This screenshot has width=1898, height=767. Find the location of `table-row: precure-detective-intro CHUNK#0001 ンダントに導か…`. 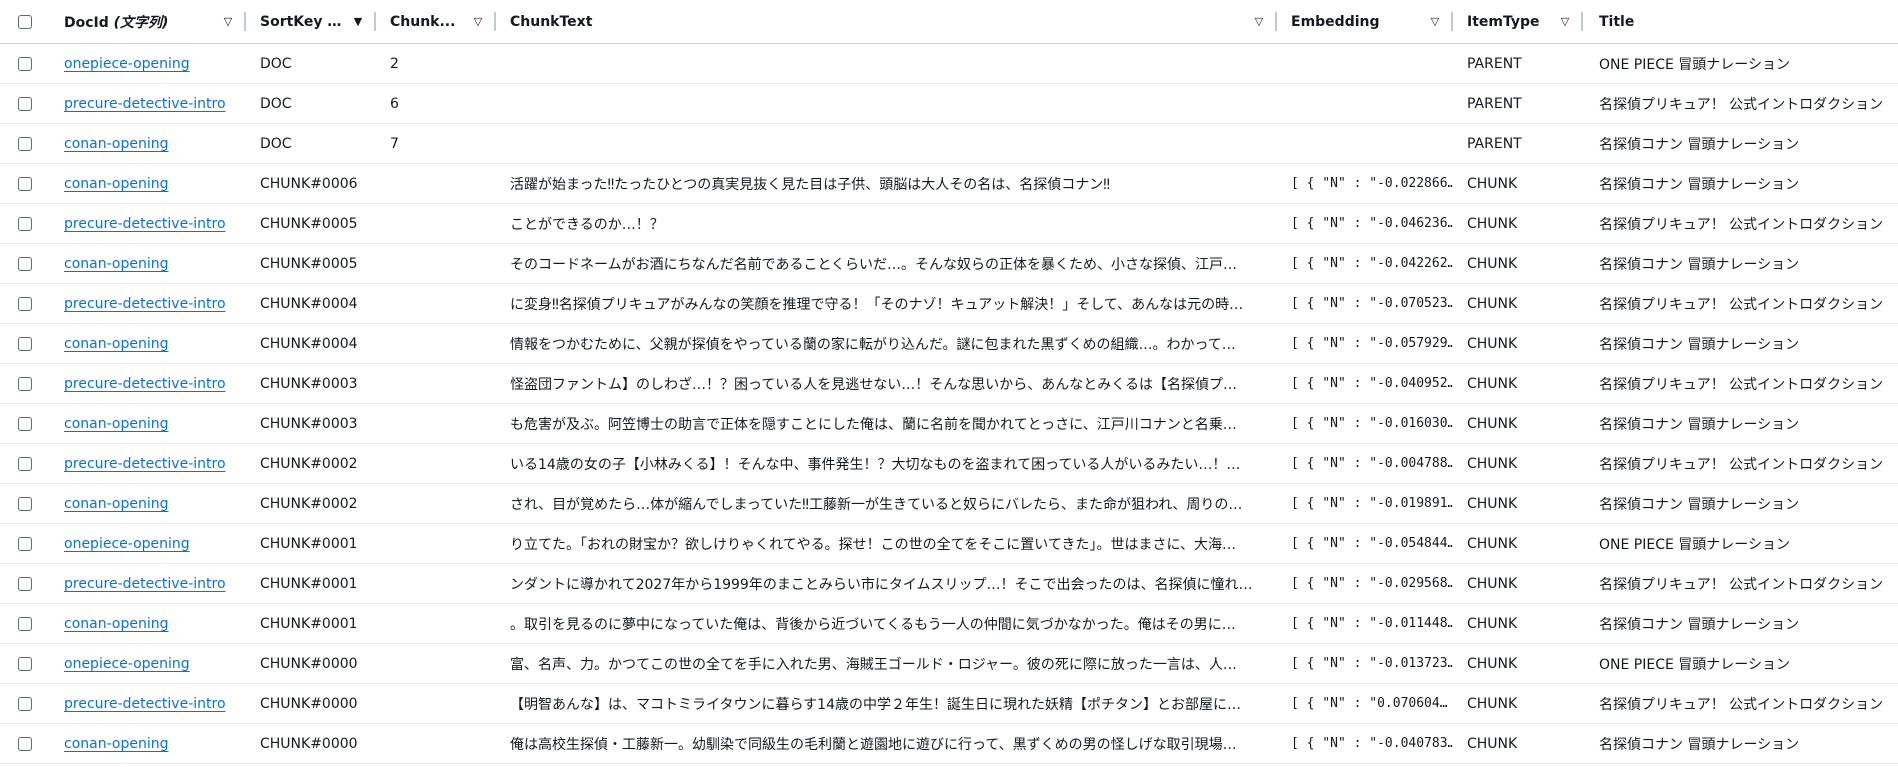

table-row: precure-detective-intro CHUNK#0001 ンダントに導か… is located at coordinates (949, 584).